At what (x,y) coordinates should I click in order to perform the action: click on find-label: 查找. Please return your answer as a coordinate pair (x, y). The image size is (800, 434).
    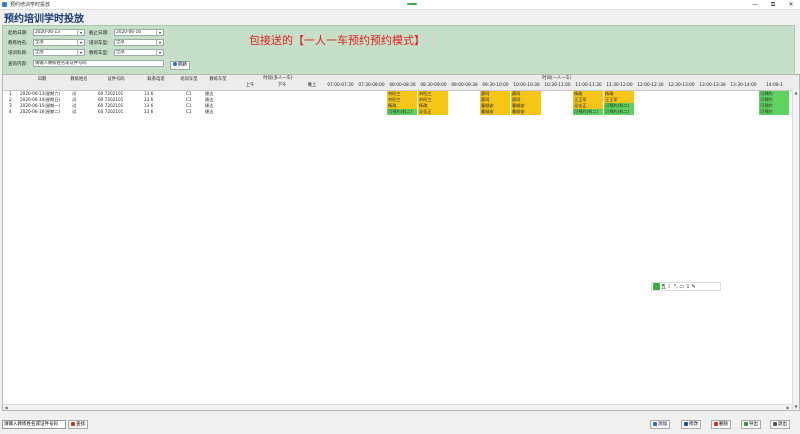
    Looking at the image, I should click on (80, 424).